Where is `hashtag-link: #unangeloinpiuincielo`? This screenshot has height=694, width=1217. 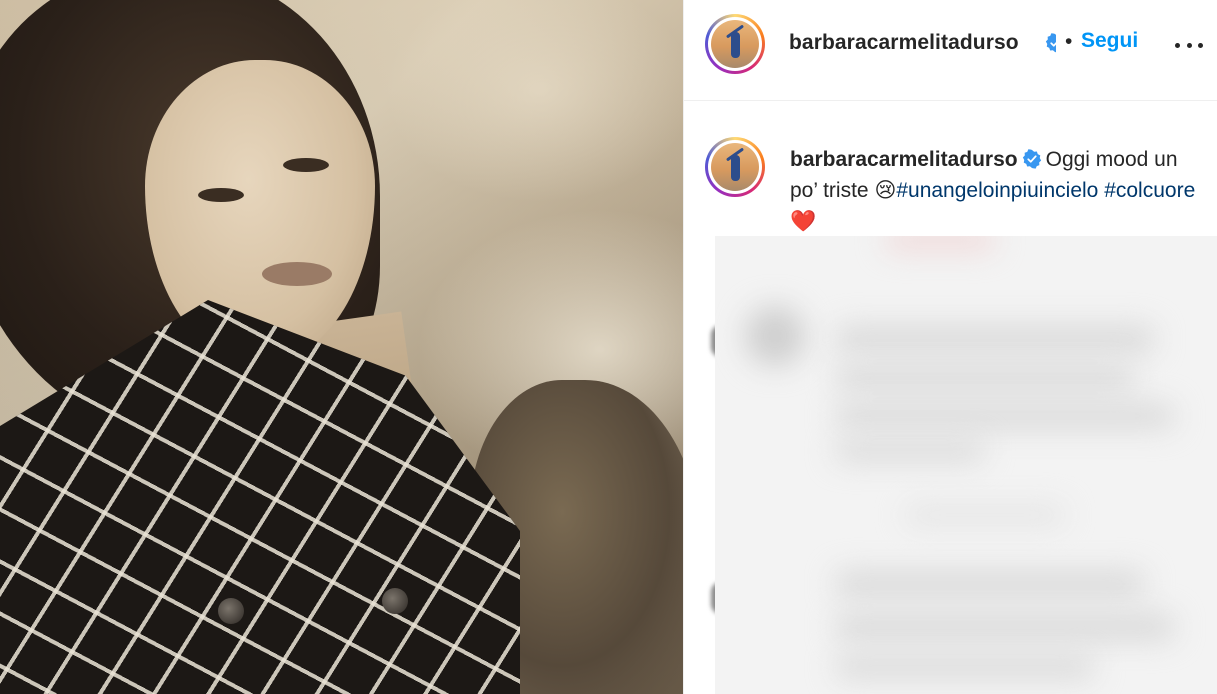
hashtag-link: #unangeloinpiuincielo is located at coordinates (997, 190).